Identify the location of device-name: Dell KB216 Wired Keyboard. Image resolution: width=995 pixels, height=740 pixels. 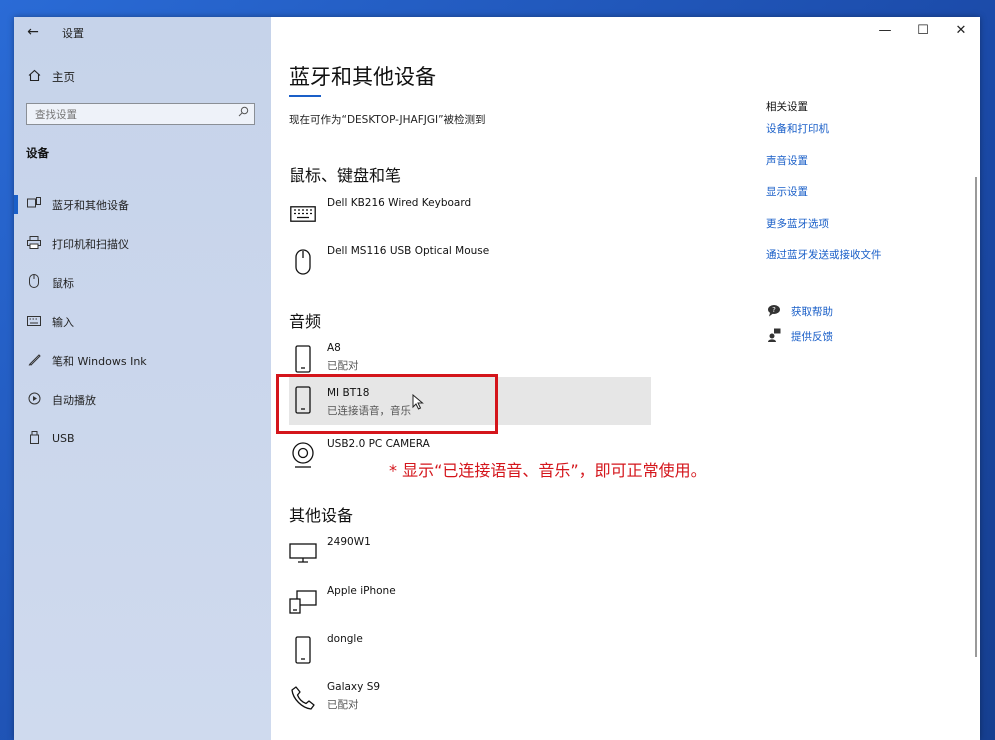
(399, 203).